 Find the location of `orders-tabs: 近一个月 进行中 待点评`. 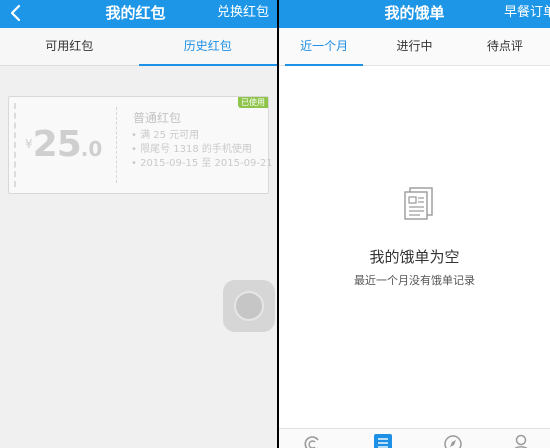

orders-tabs: 近一个月 进行中 待点评 is located at coordinates (414, 47).